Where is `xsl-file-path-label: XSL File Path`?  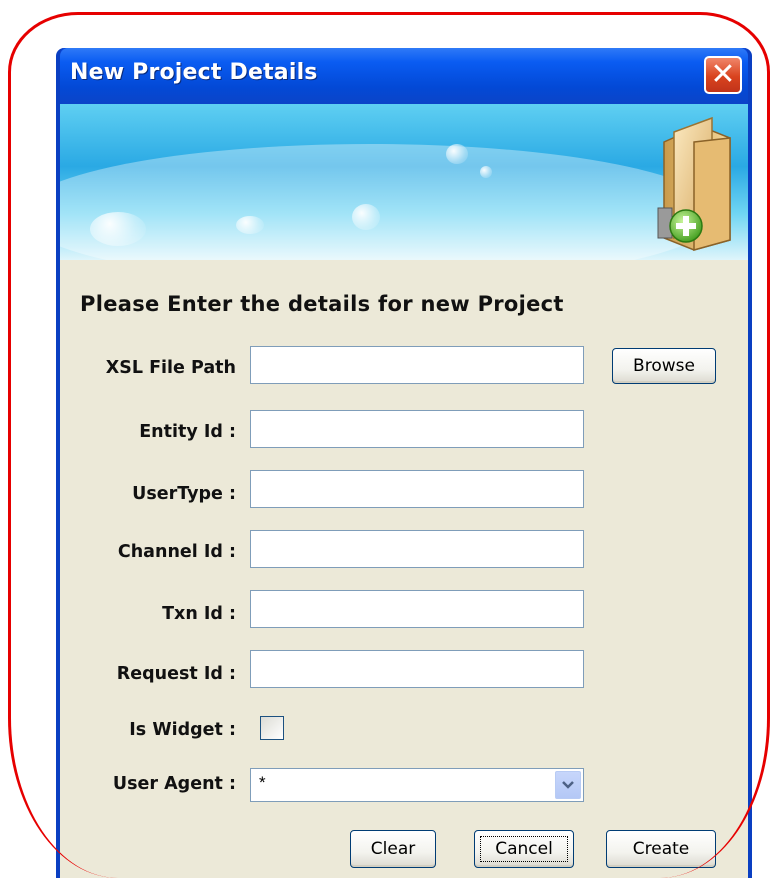
xsl-file-path-label: XSL File Path is located at coordinates (170, 368).